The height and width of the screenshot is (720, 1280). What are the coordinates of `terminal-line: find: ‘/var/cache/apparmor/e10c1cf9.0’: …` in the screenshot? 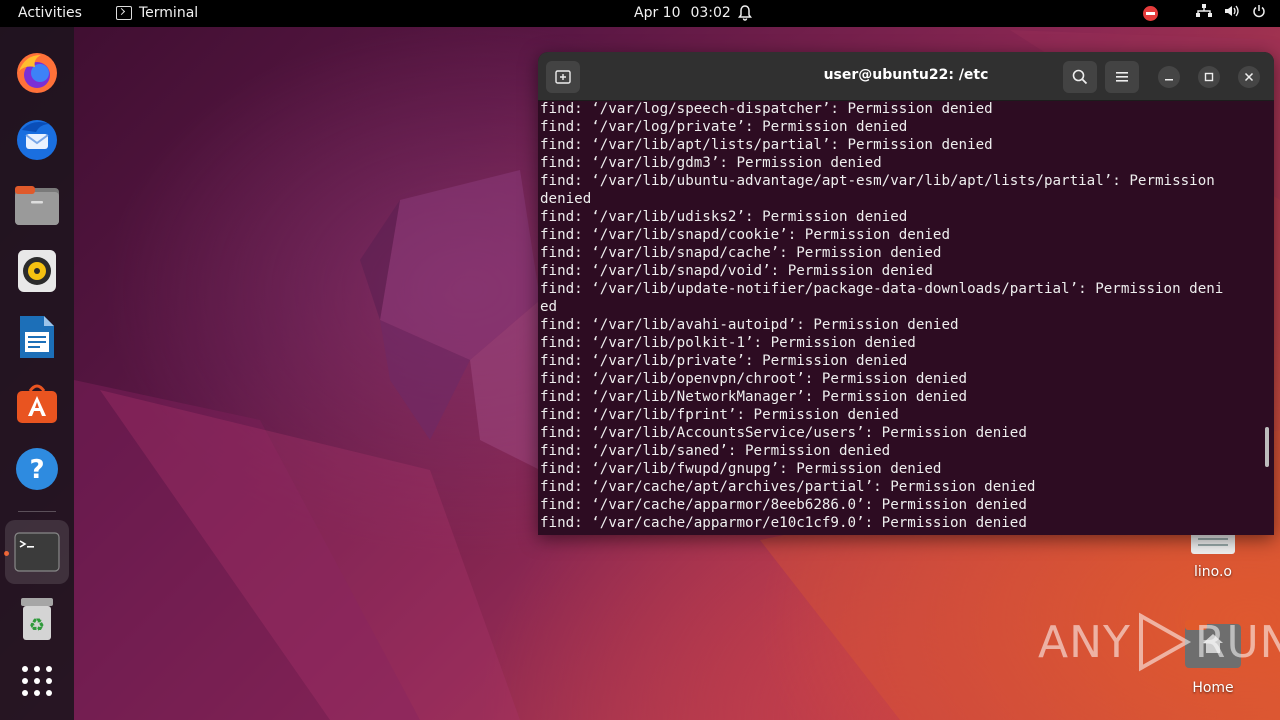 It's located at (783, 523).